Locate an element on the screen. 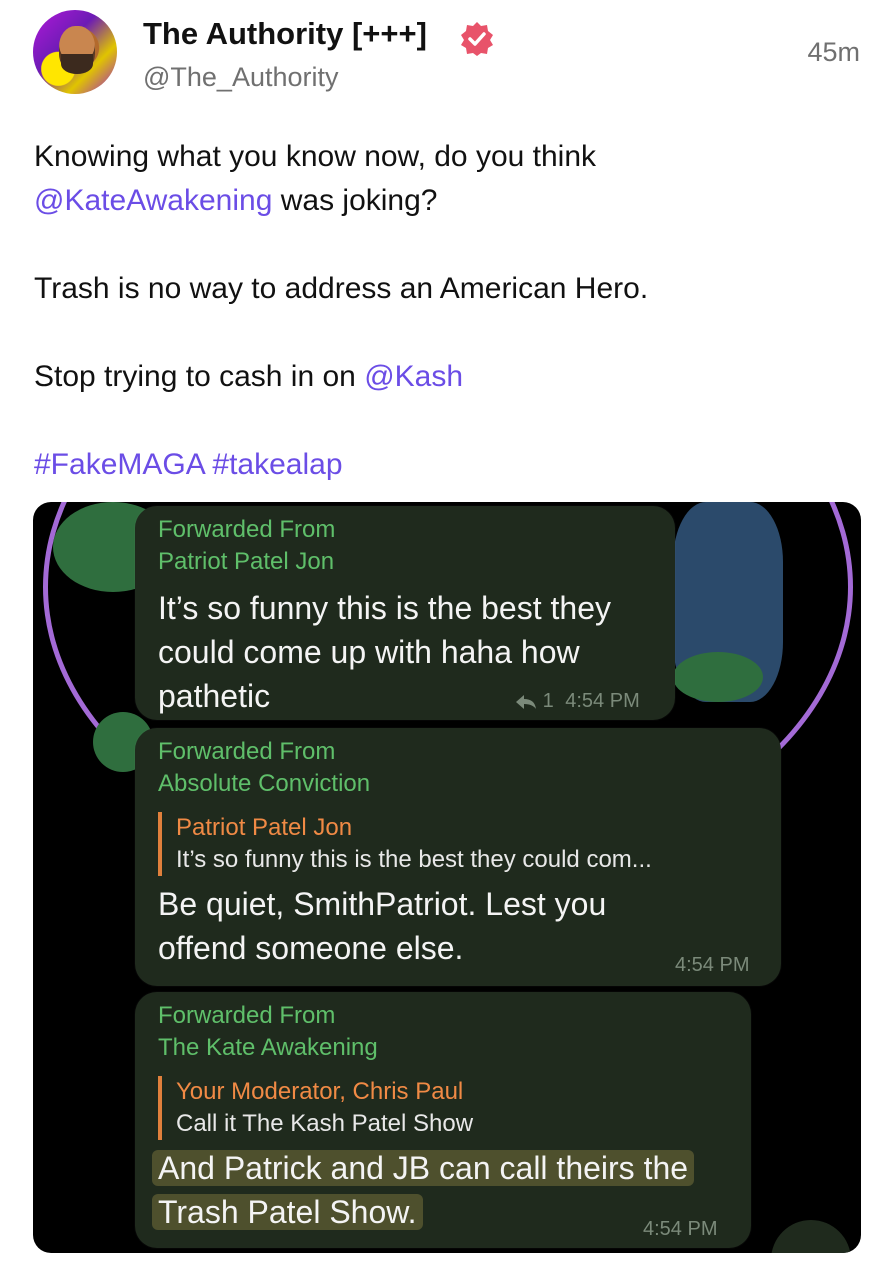  verified-badge-icon is located at coordinates (477, 39).